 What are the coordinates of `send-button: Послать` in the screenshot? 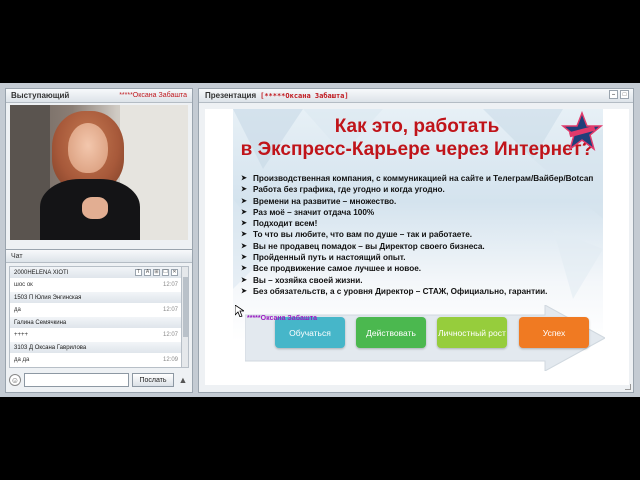 It's located at (153, 380).